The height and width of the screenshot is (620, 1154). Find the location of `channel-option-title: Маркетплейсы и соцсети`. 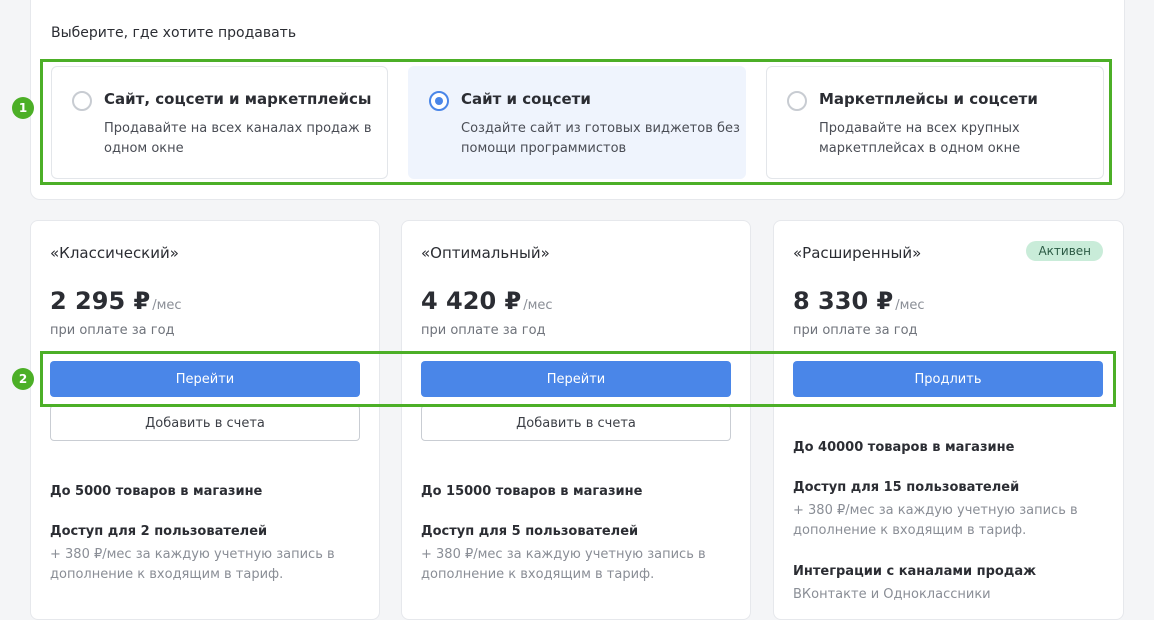

channel-option-title: Маркетплейсы и соцсети is located at coordinates (928, 99).